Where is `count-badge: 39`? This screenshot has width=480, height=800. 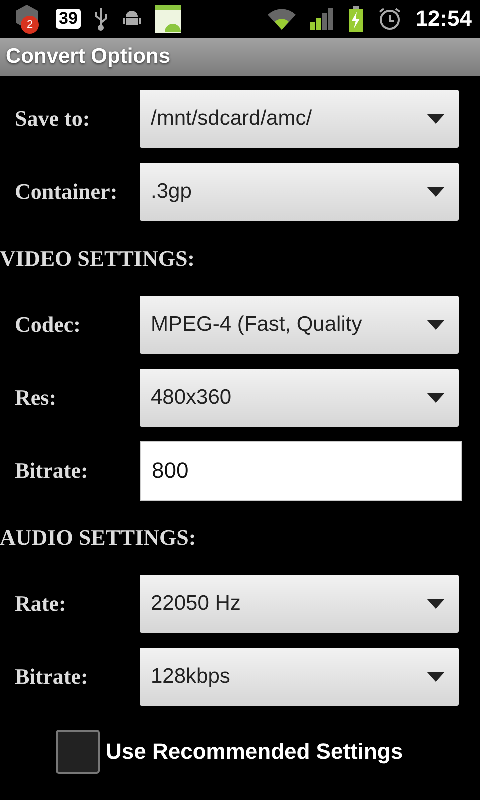 count-badge: 39 is located at coordinates (68, 19).